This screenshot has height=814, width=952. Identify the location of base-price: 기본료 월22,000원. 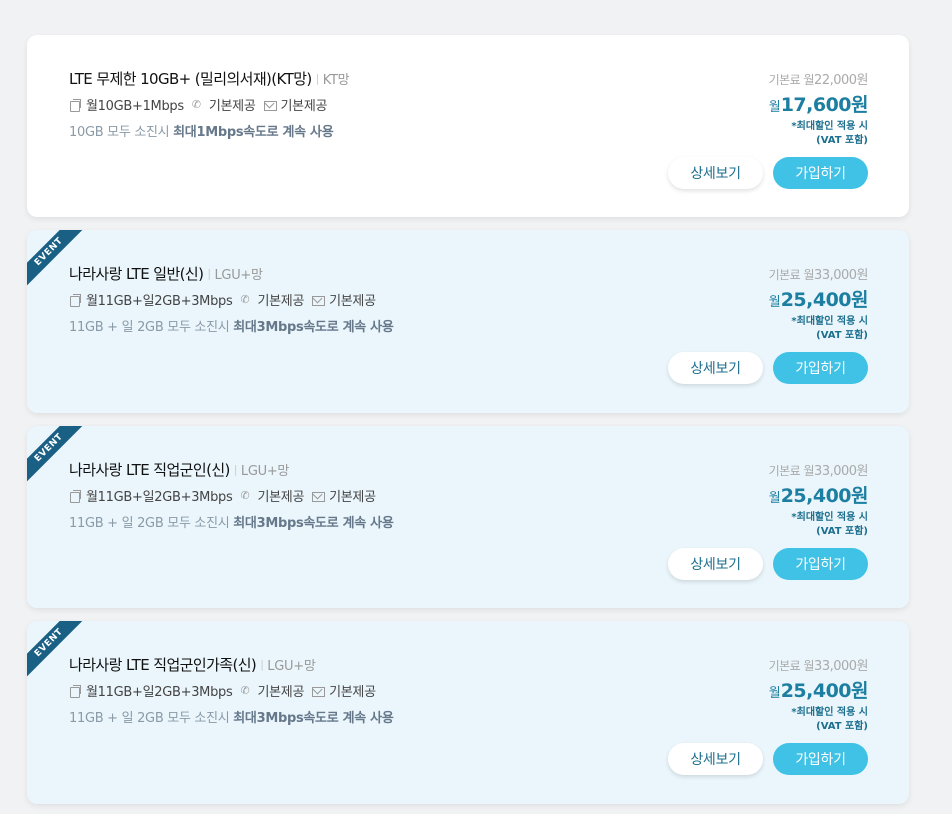
(818, 80).